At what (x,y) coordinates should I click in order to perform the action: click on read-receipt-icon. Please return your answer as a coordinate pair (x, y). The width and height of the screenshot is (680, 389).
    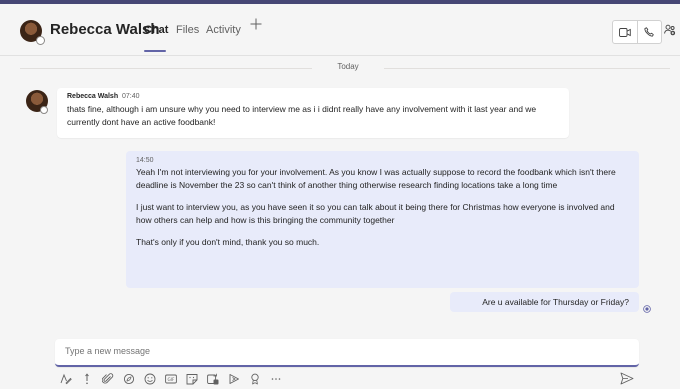
    Looking at the image, I should click on (647, 309).